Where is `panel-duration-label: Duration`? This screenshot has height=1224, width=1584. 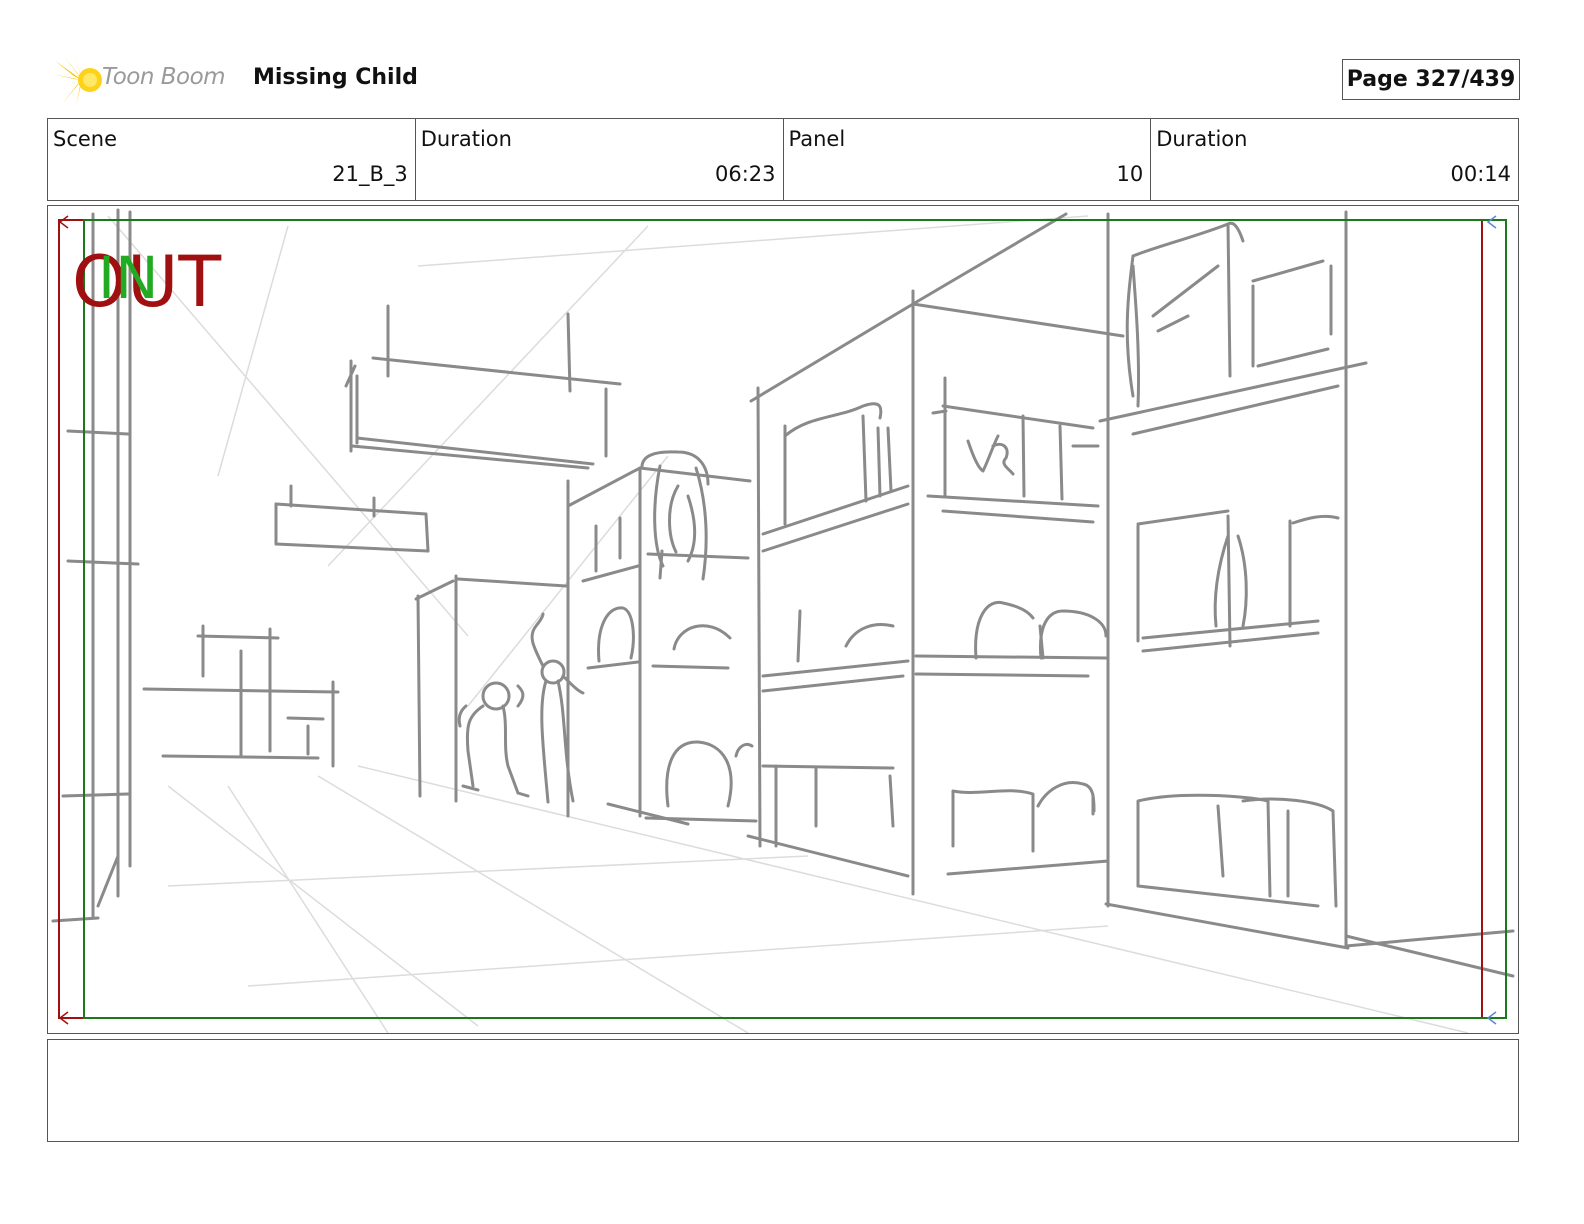 panel-duration-label: Duration is located at coordinates (1202, 139).